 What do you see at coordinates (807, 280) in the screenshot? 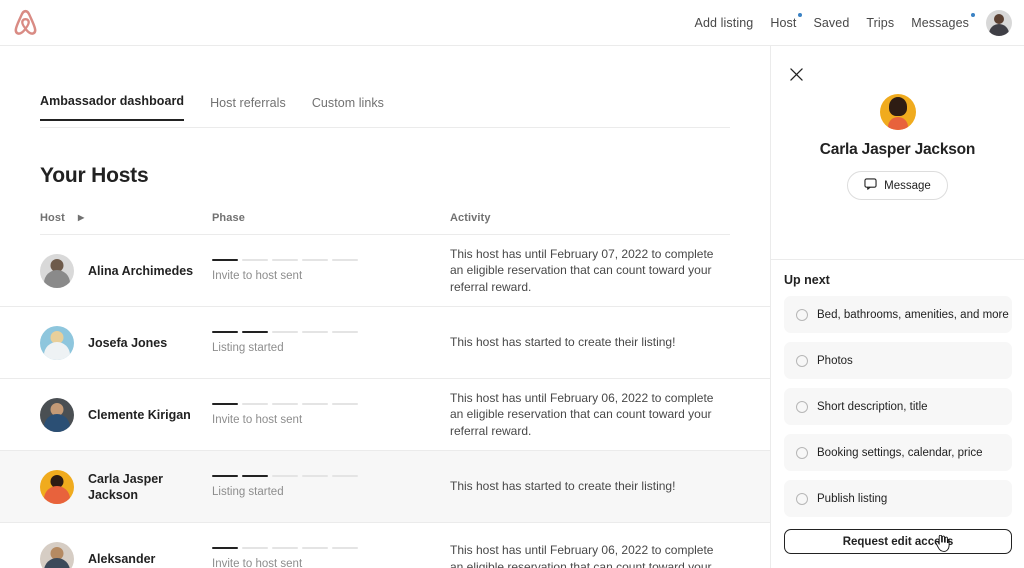
I see `up-next-heading: Up next` at bounding box center [807, 280].